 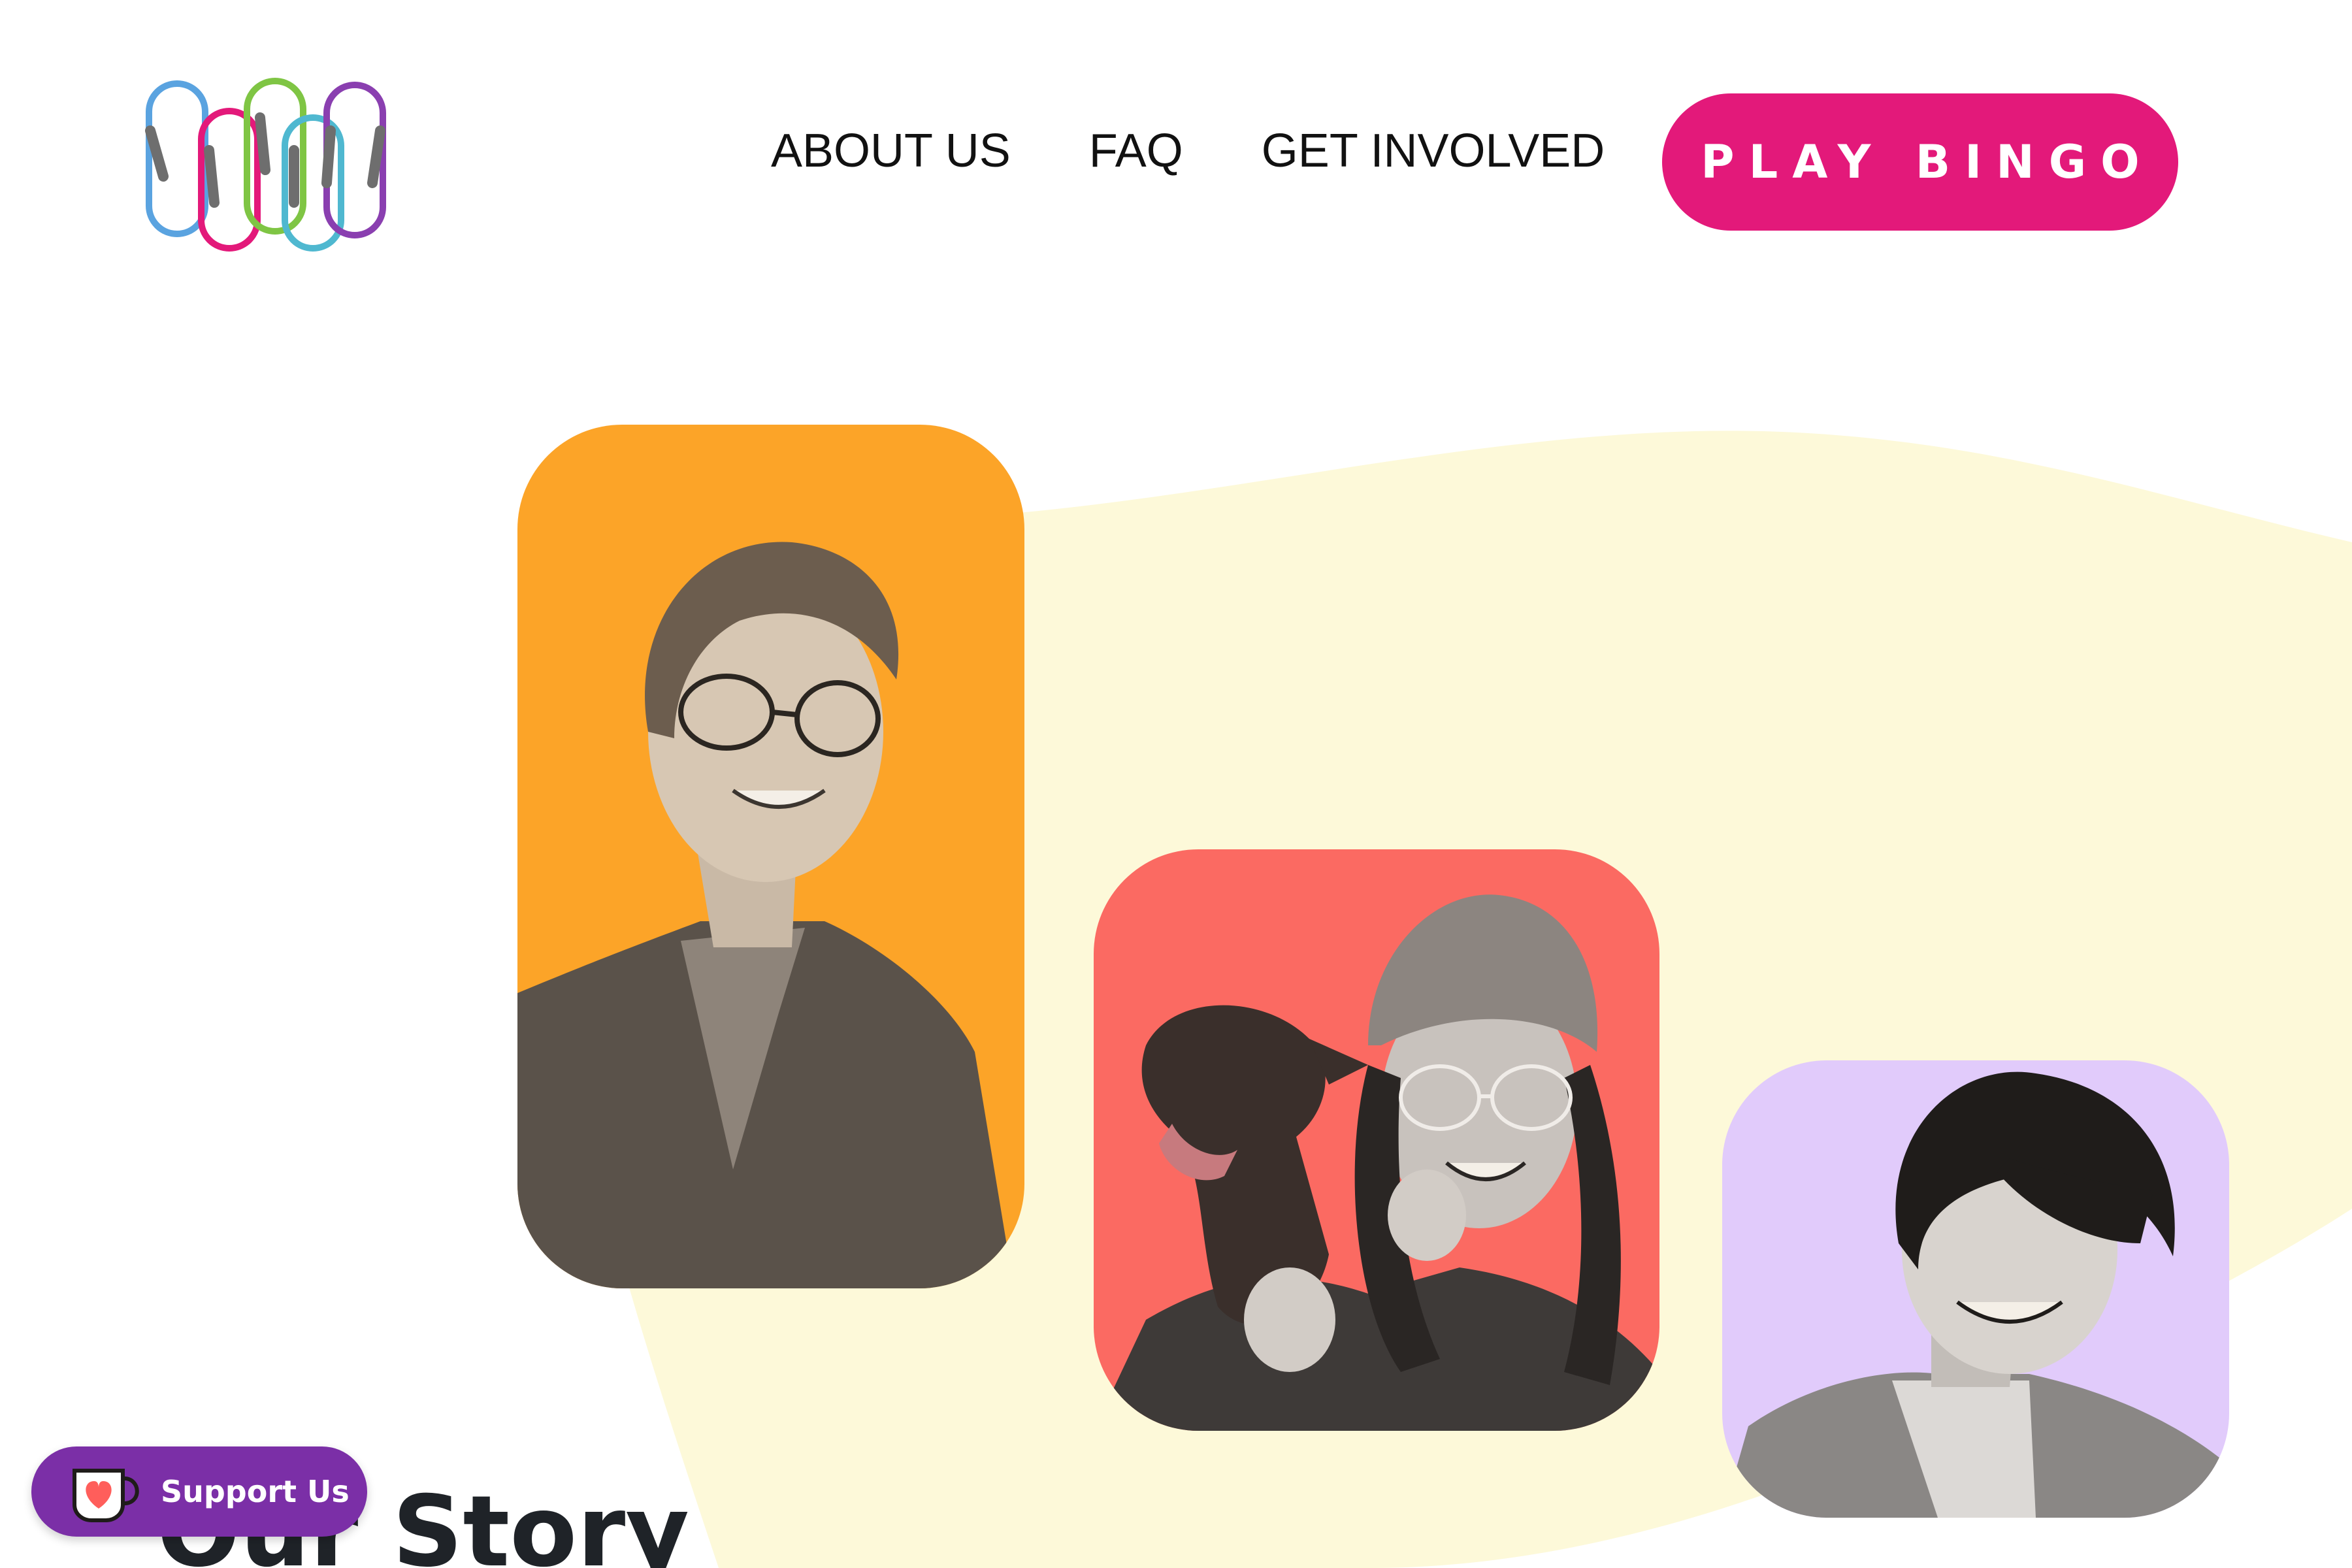 I want to click on support-us-label: Support Us, so click(x=255, y=1491).